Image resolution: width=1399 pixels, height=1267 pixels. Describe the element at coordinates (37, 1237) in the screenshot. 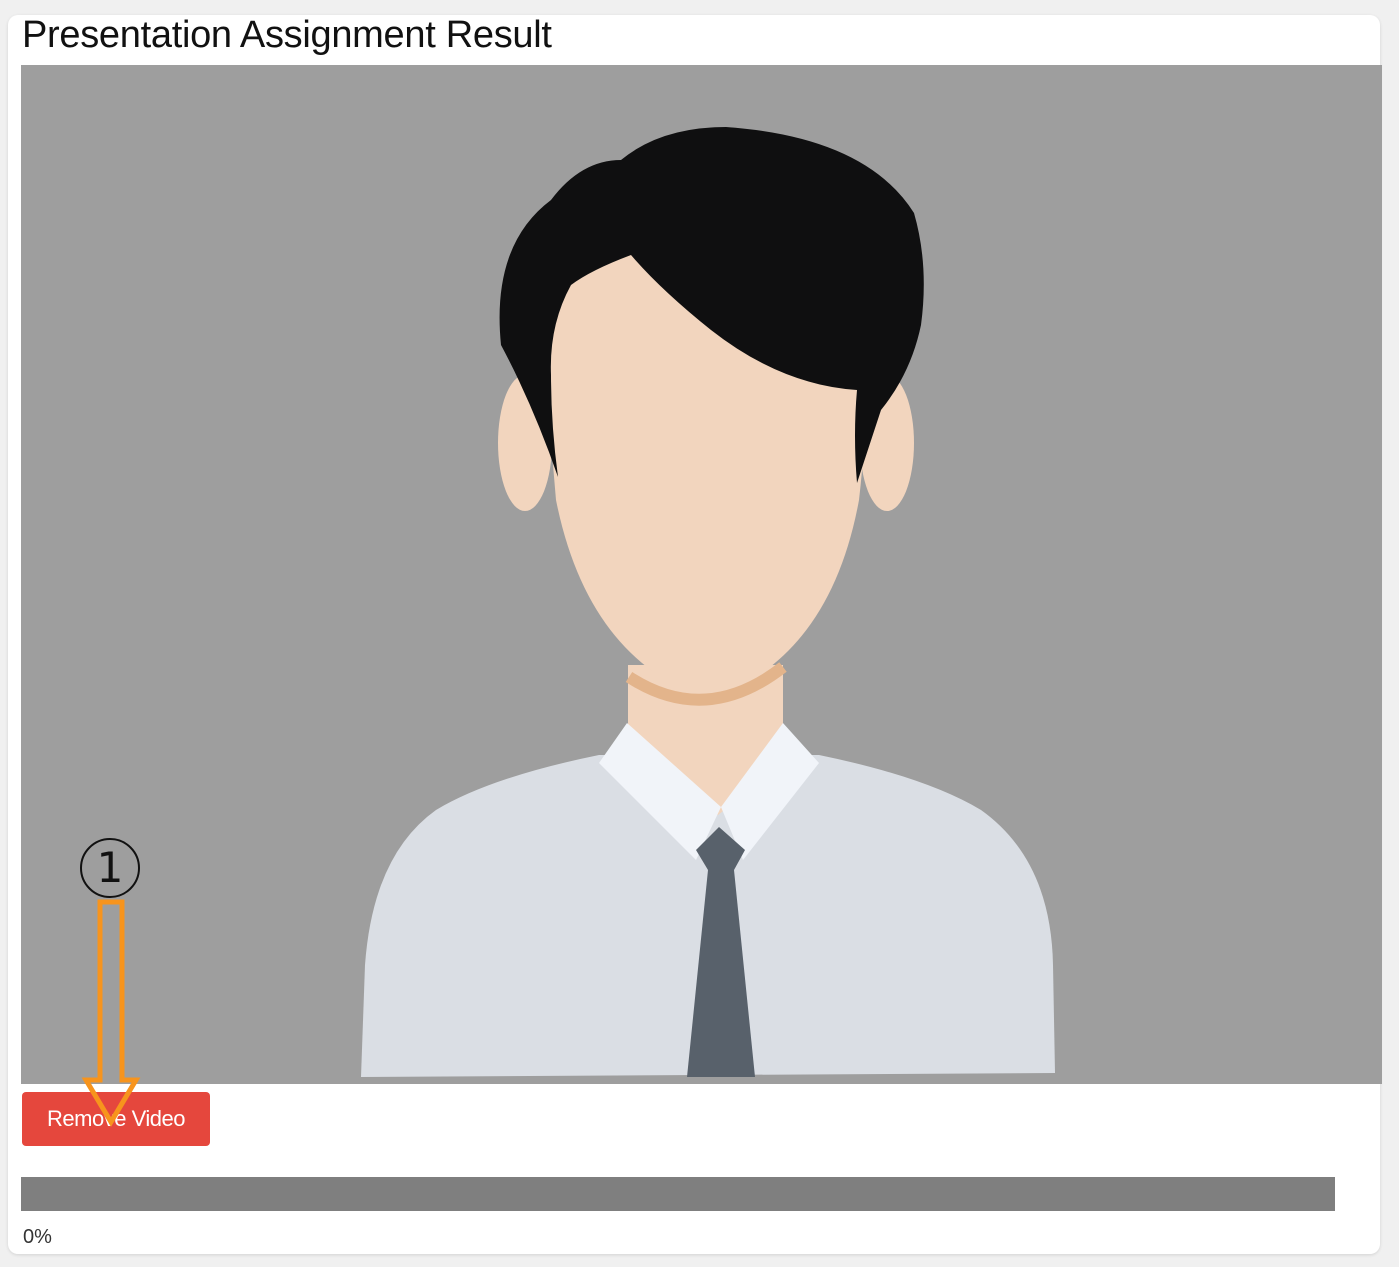

I see `upload-progress-label: 0%` at that location.